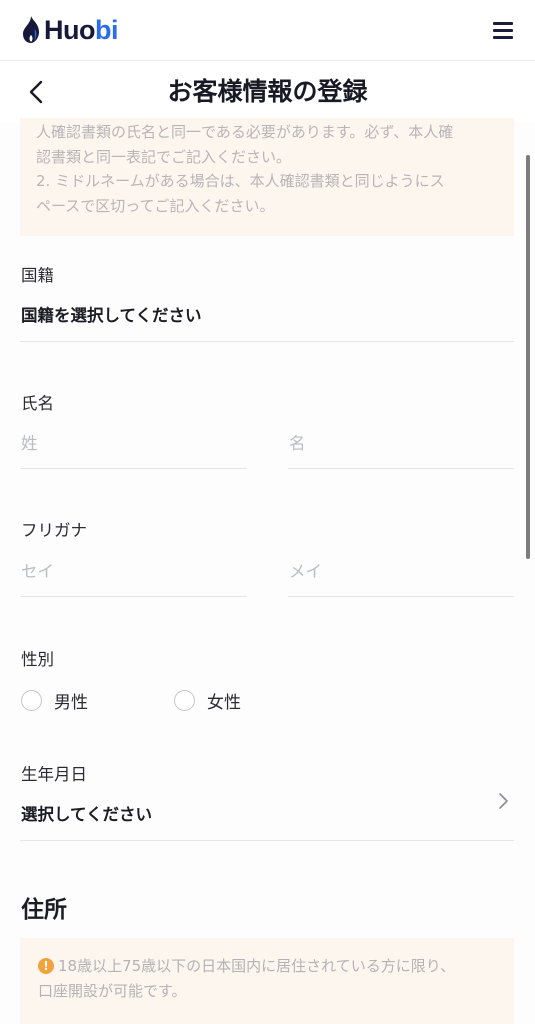 The height and width of the screenshot is (1024, 535). Describe the element at coordinates (71, 703) in the screenshot. I see `radio-label: 男性` at that location.